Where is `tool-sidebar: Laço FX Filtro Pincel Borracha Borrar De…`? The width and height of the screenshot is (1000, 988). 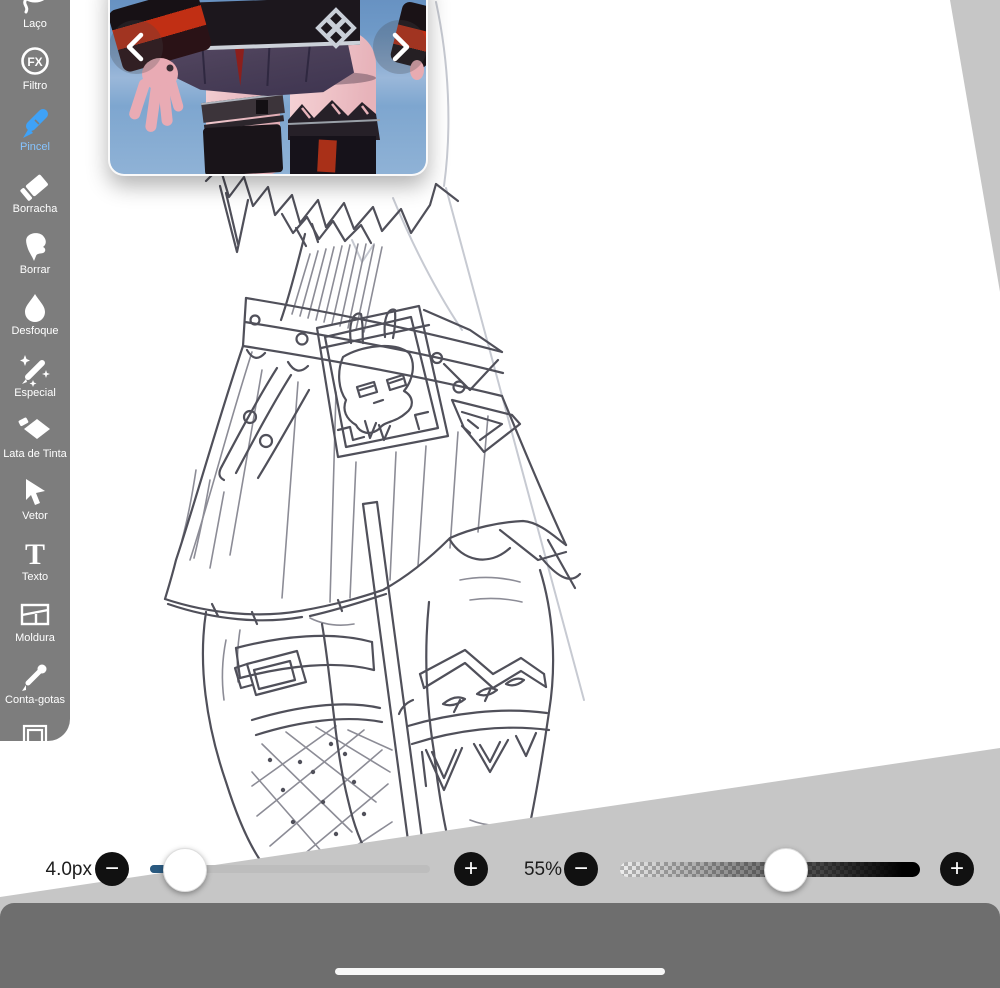
tool-sidebar: Laço FX Filtro Pincel Borracha Borrar De… is located at coordinates (35, 370).